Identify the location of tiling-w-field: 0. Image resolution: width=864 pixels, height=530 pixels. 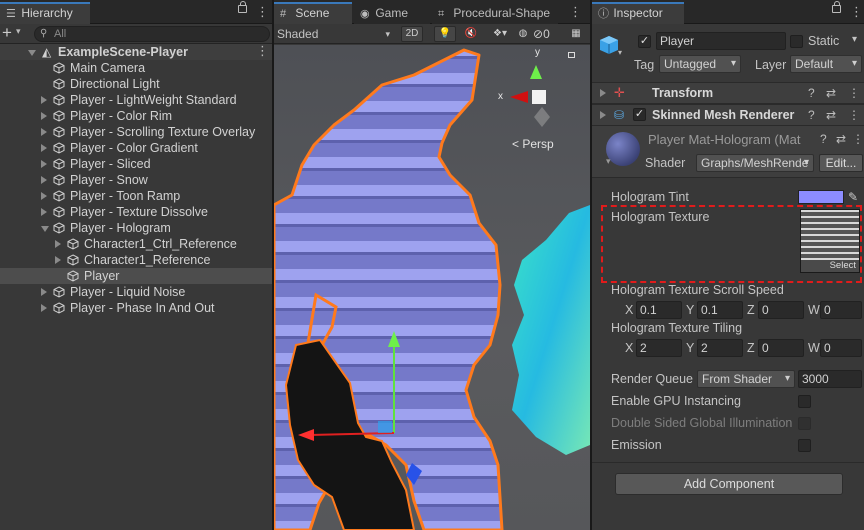
(841, 348).